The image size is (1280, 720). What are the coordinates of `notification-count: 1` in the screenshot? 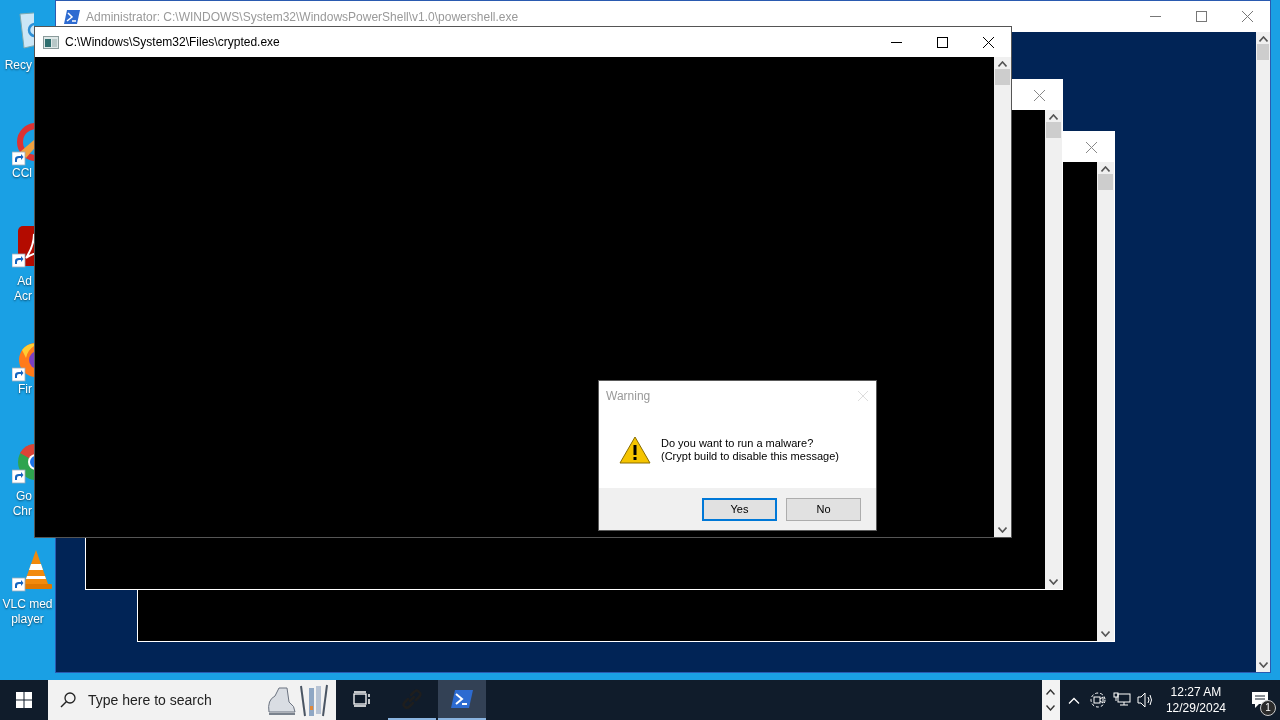 It's located at (1268, 708).